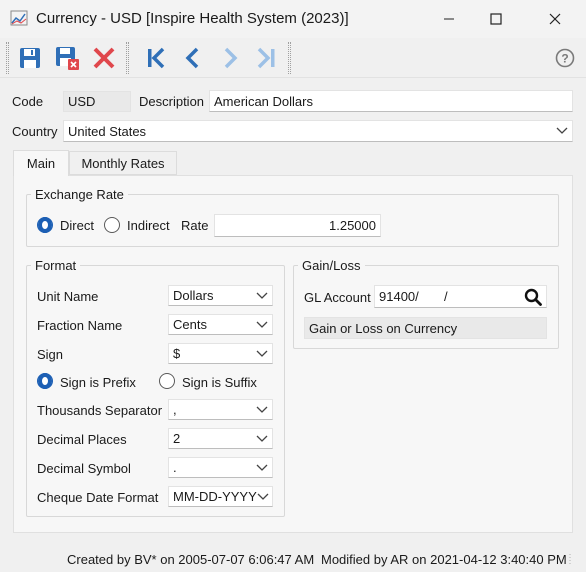  Describe the element at coordinates (220, 353) in the screenshot. I see `sign-dropdown: $` at that location.